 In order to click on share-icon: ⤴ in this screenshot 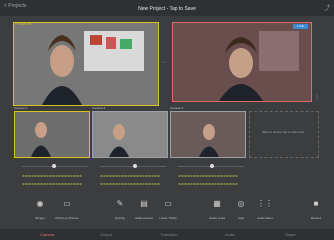, I will do `click(327, 7)`.